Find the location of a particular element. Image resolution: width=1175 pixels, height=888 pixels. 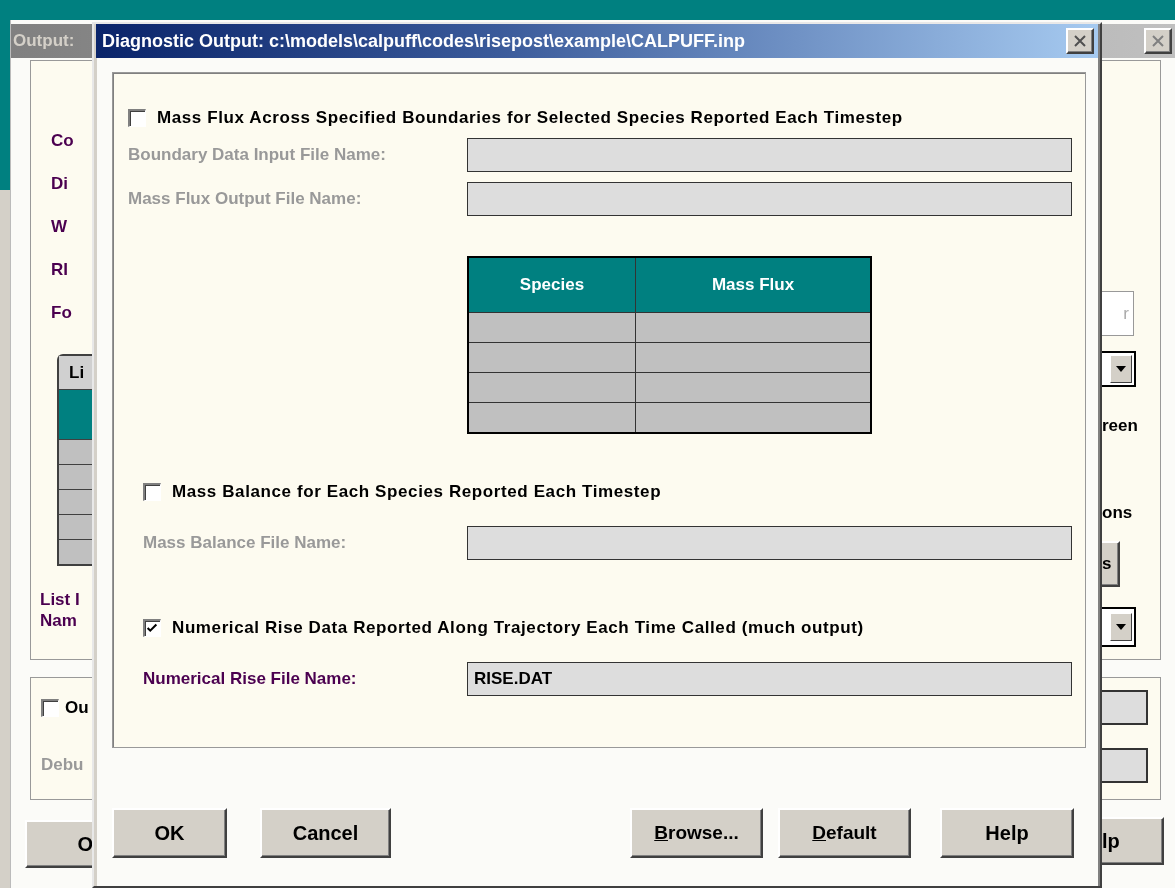

window-title: Output: is located at coordinates (44, 41).